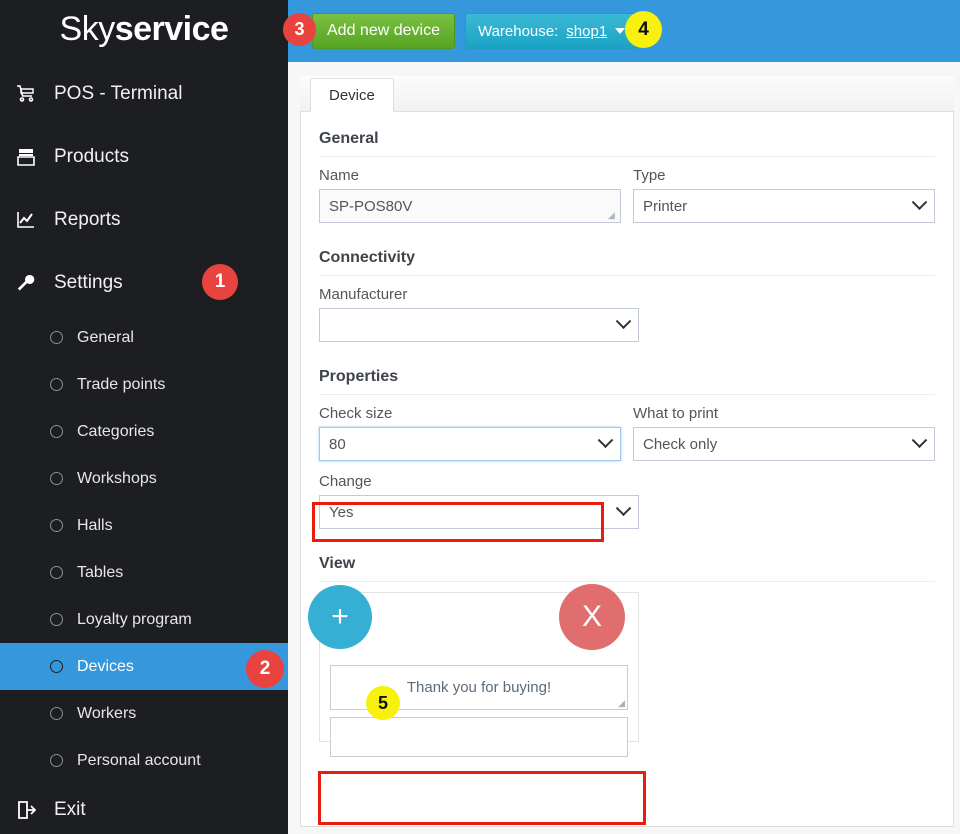 Image resolution: width=960 pixels, height=834 pixels. What do you see at coordinates (784, 444) in the screenshot?
I see `what-to-print-select: Check only` at bounding box center [784, 444].